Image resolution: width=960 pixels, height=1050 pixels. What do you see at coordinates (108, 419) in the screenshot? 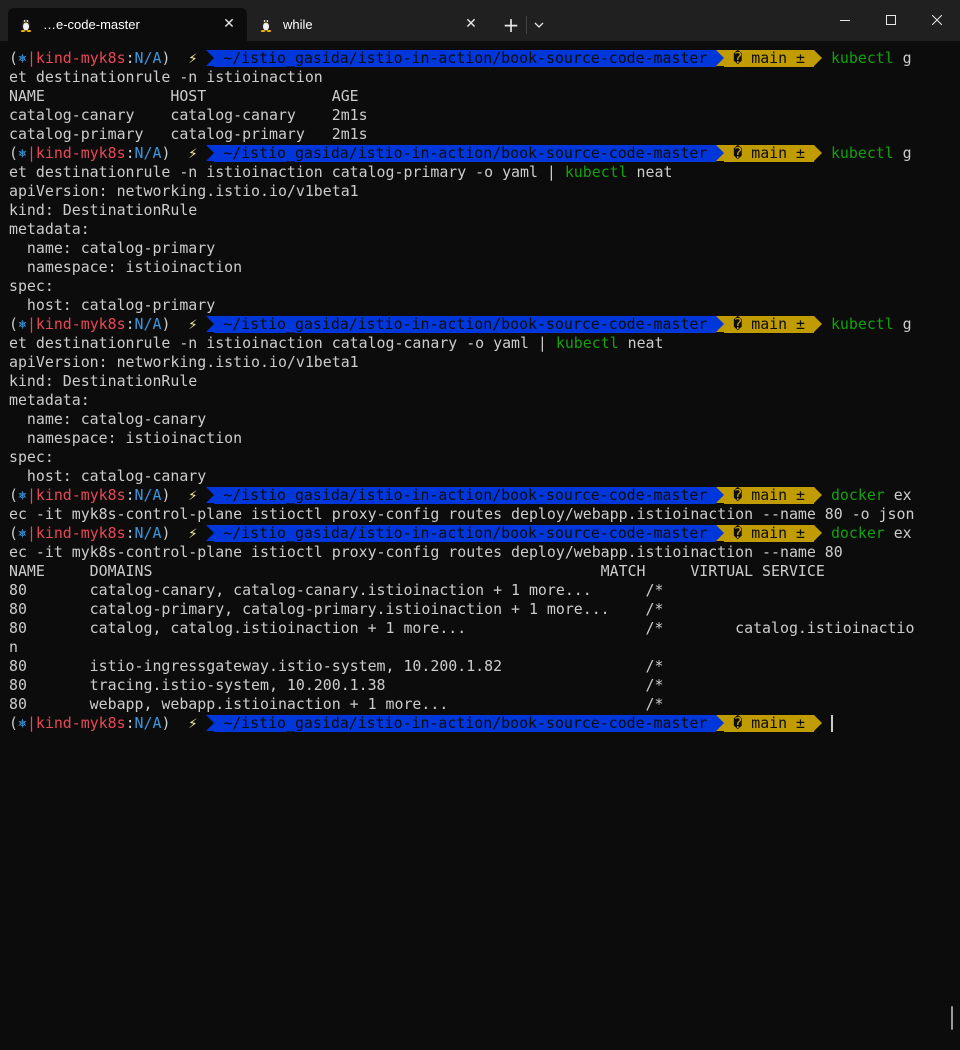
I see `output-line: name: catalog-canary` at bounding box center [108, 419].